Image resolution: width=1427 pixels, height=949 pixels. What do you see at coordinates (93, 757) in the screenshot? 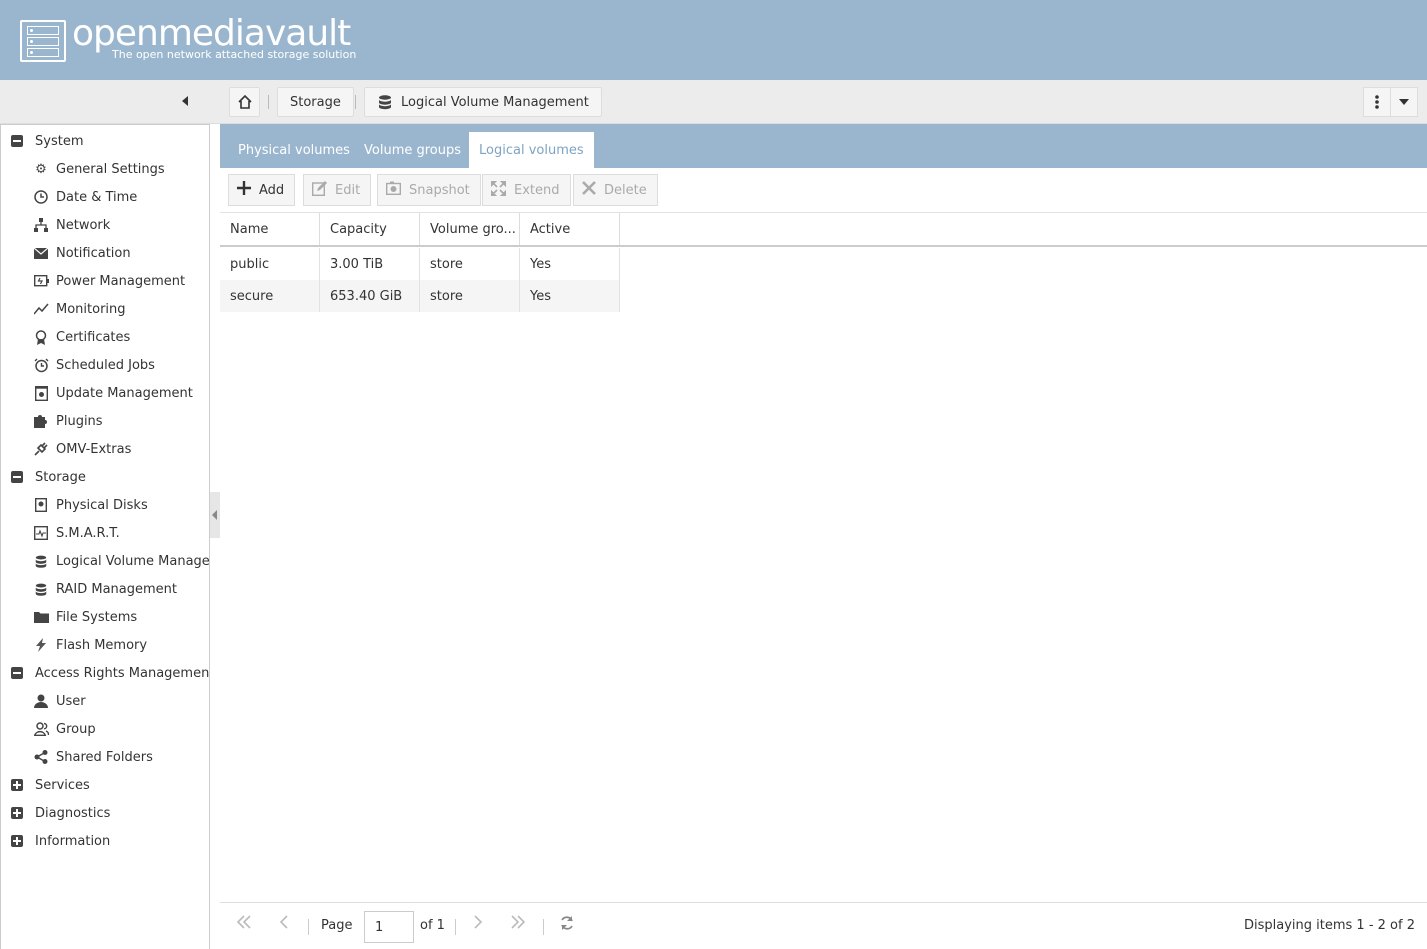
I see `sidebar-item-shared-folders: Shared Folders` at bounding box center [93, 757].